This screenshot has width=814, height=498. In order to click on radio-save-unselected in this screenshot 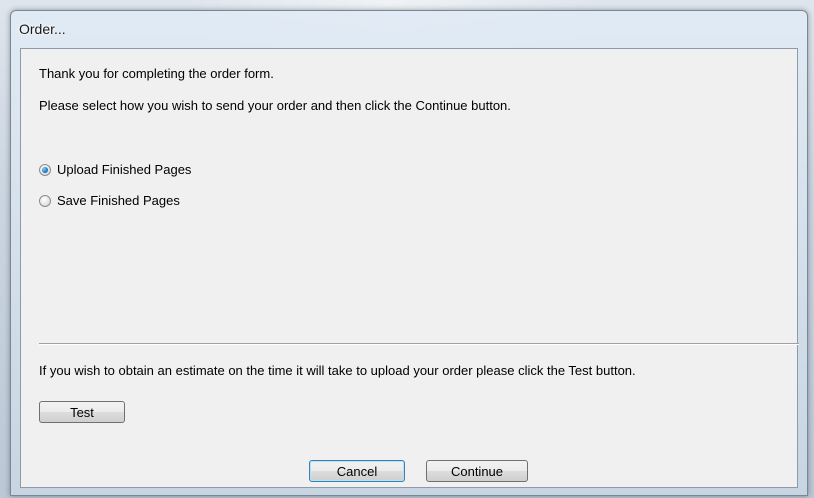, I will do `click(45, 200)`.